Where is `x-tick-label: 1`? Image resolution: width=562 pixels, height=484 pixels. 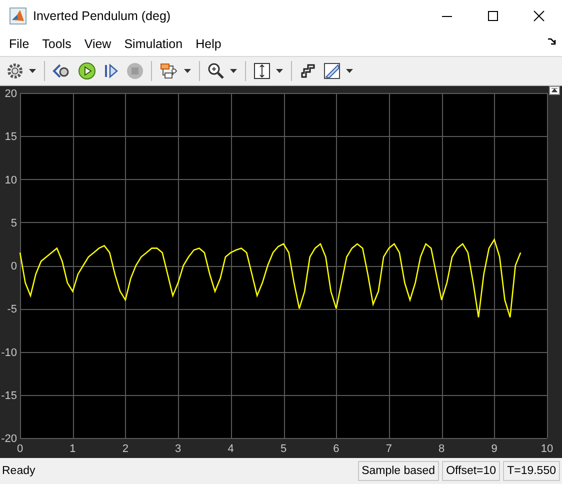 x-tick-label: 1 is located at coordinates (73, 449).